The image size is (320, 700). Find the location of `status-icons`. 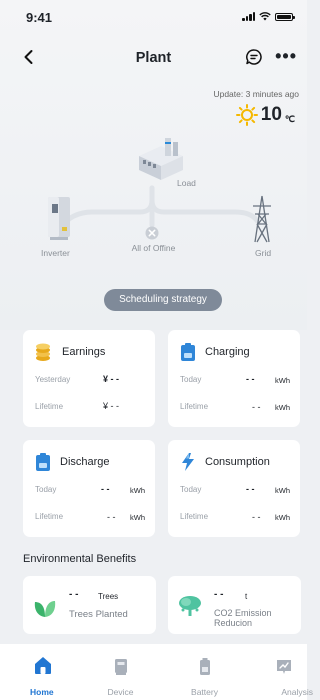

status-icons is located at coordinates (268, 16).